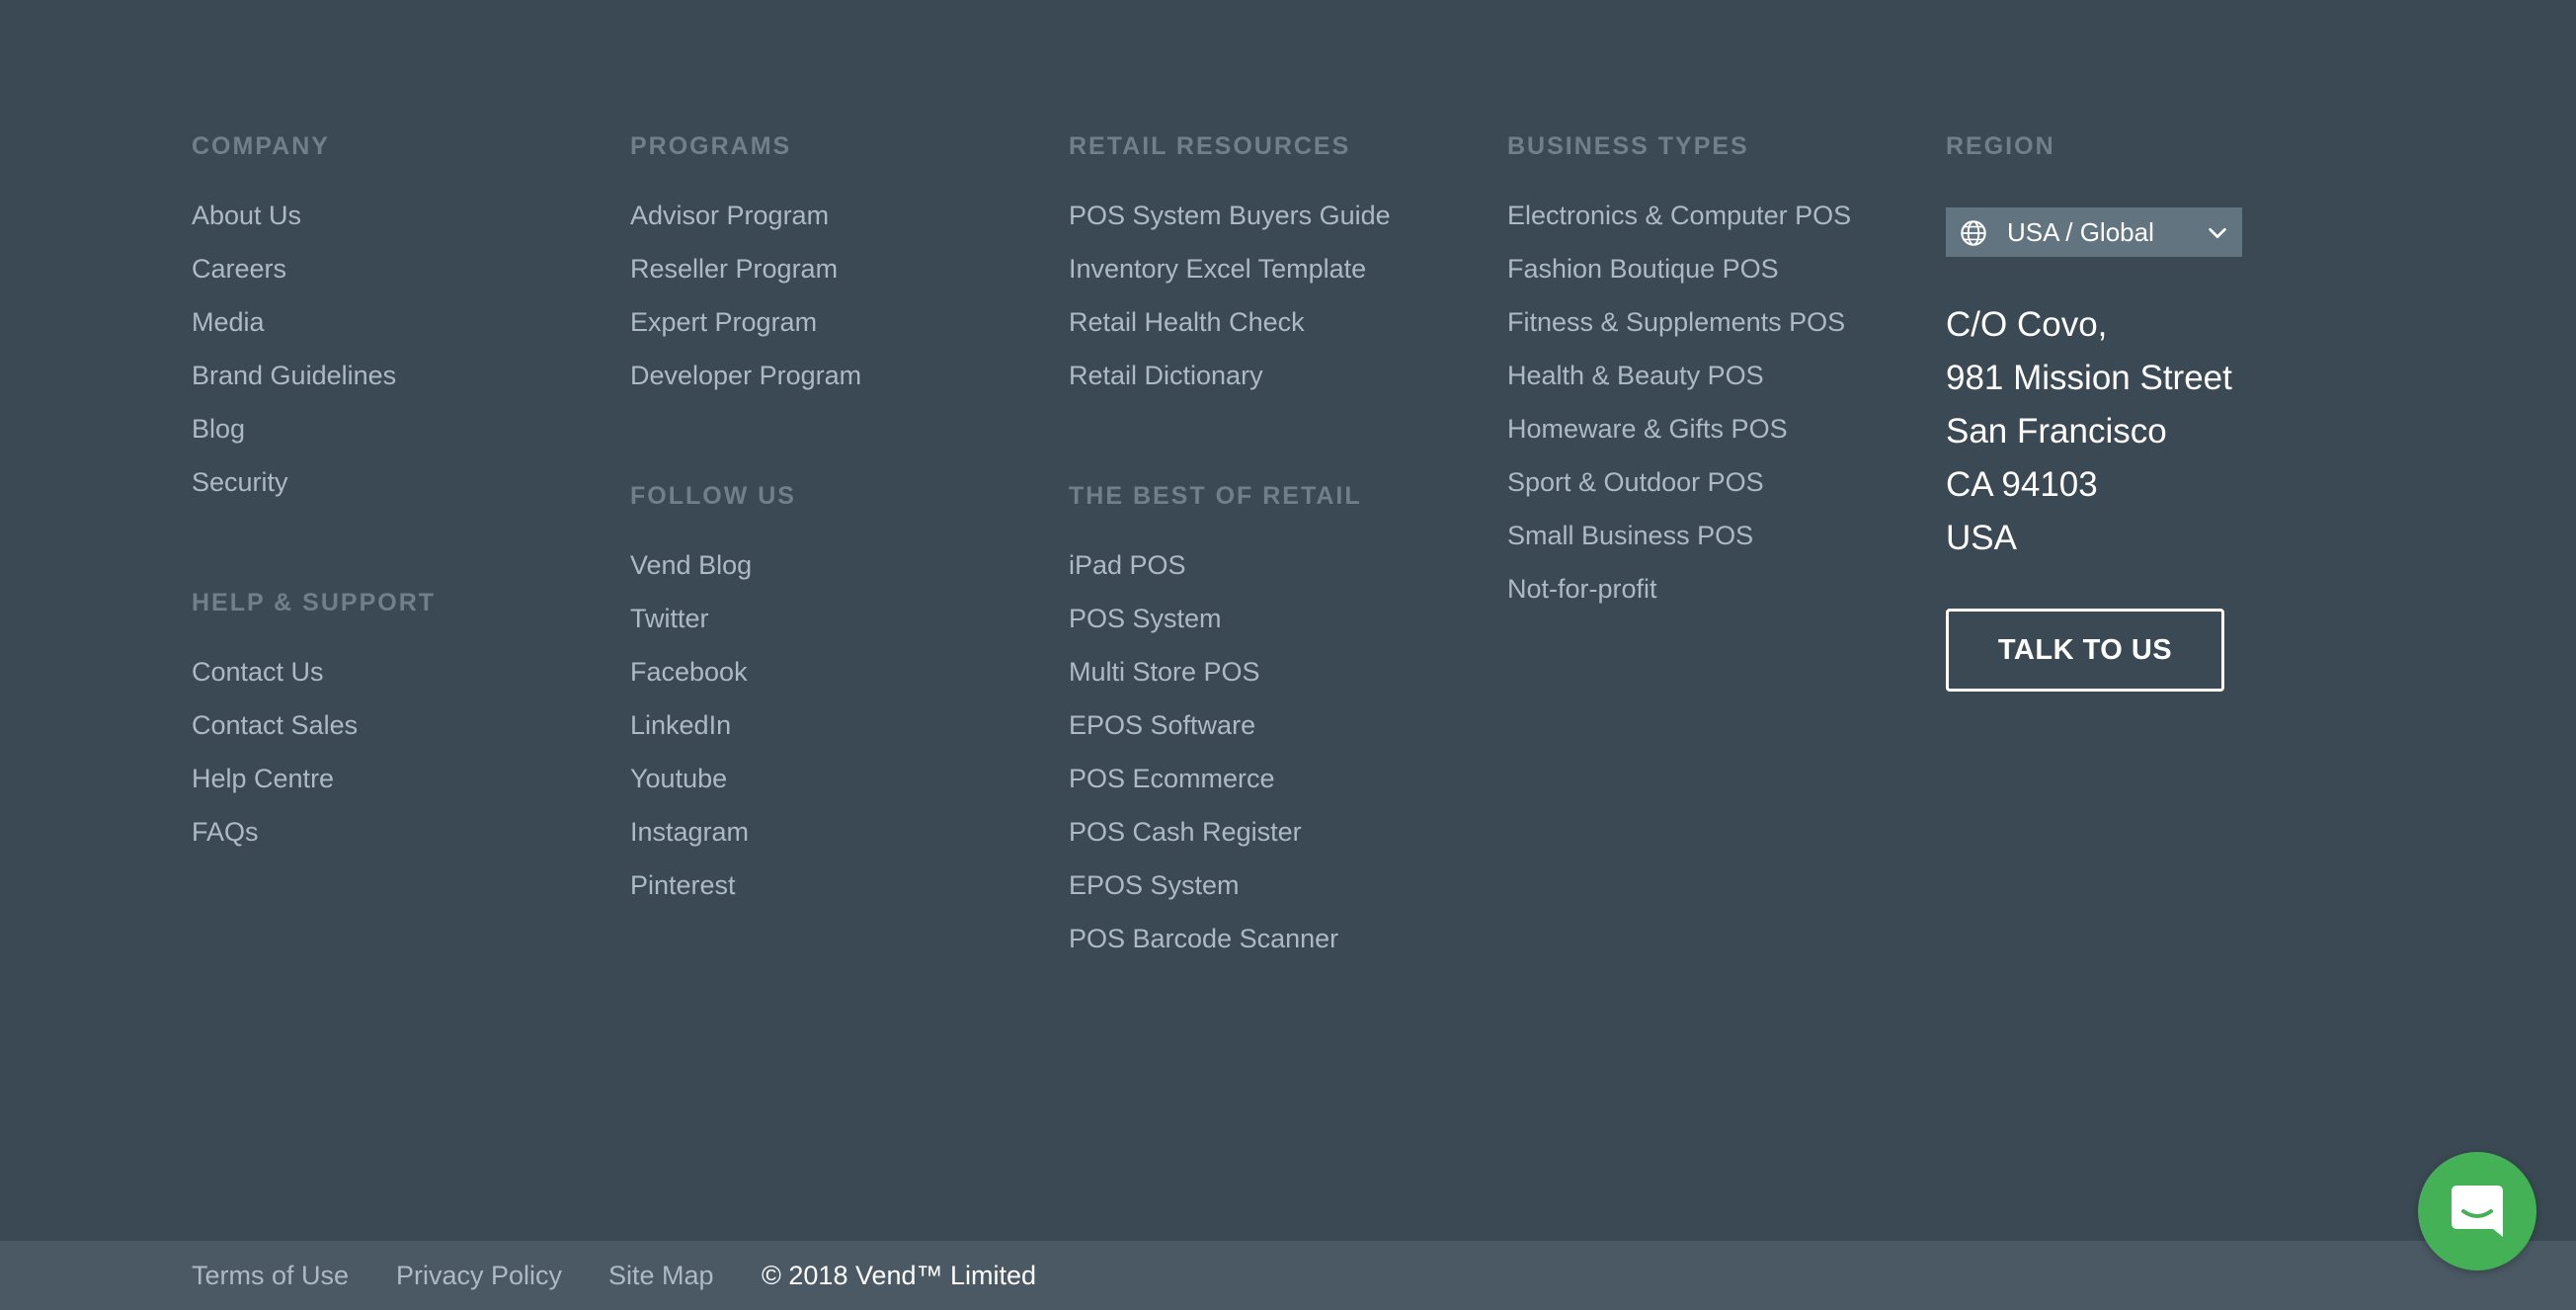  What do you see at coordinates (689, 832) in the screenshot?
I see `link-instagram: Instagram` at bounding box center [689, 832].